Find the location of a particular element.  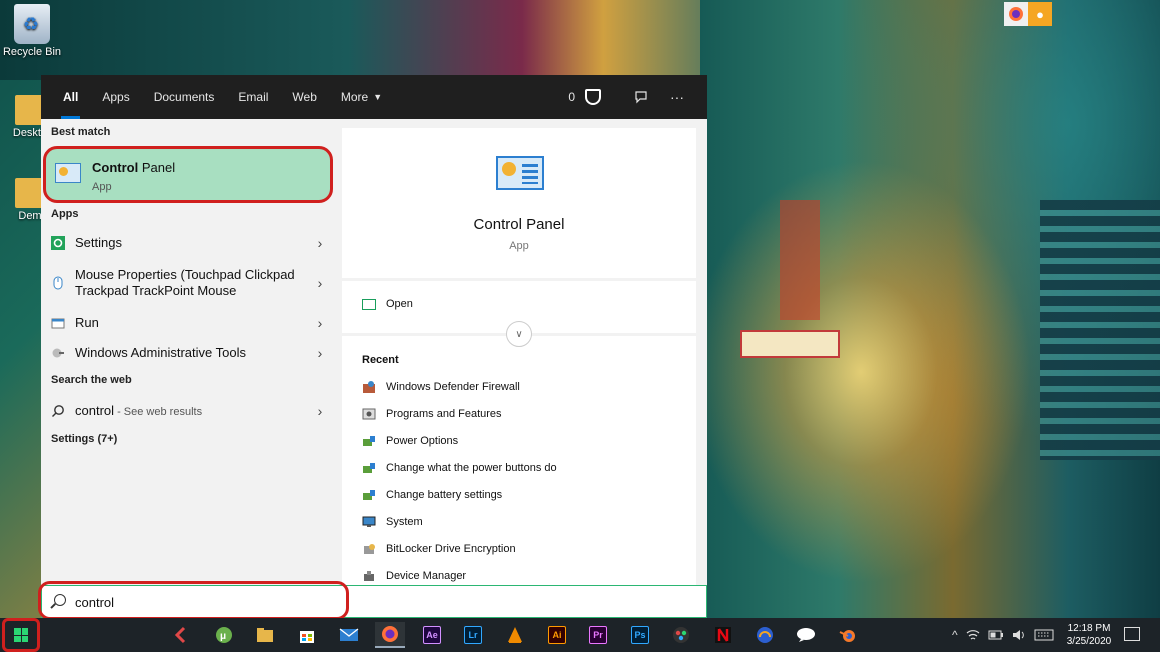

caret-down-icon: ▼ is located at coordinates (378, 97).